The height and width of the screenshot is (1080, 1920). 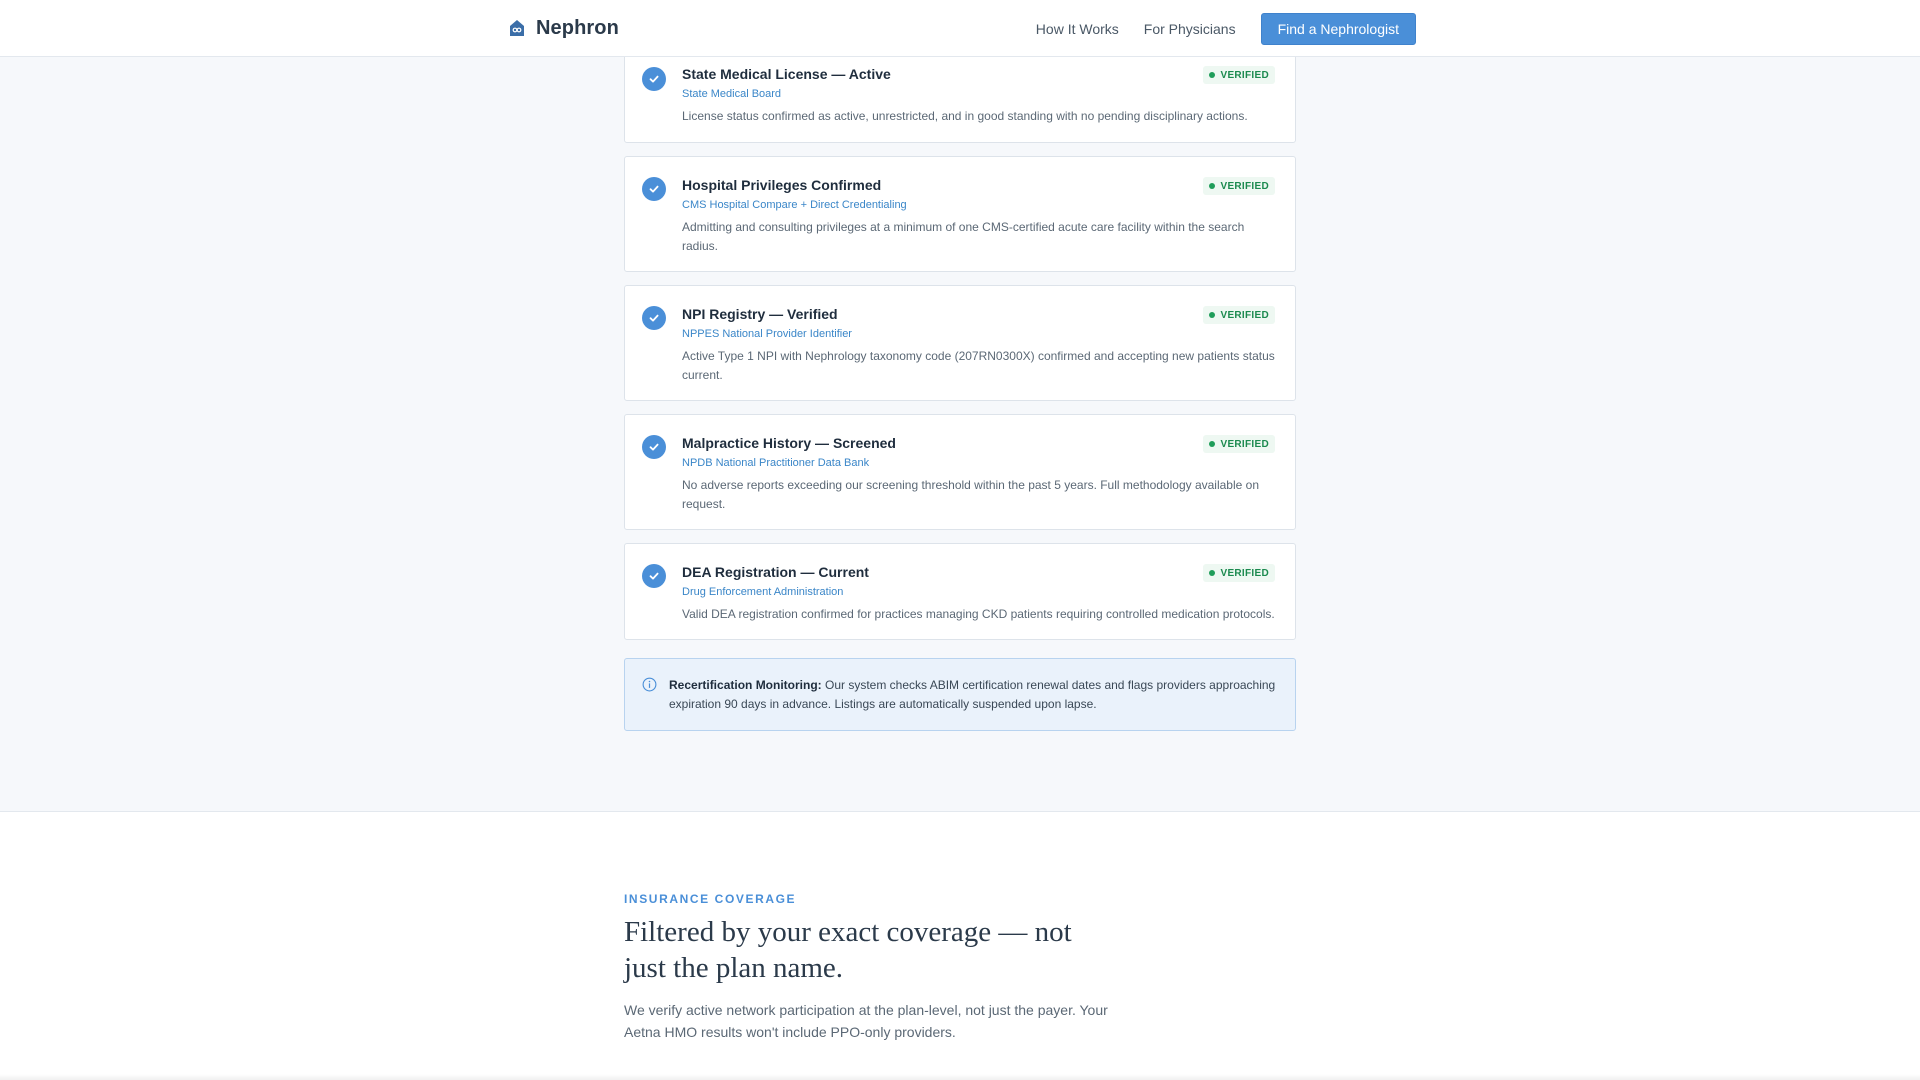 I want to click on credential-source: NPDB National Practitioner Data Bank, so click(x=776, y=463).